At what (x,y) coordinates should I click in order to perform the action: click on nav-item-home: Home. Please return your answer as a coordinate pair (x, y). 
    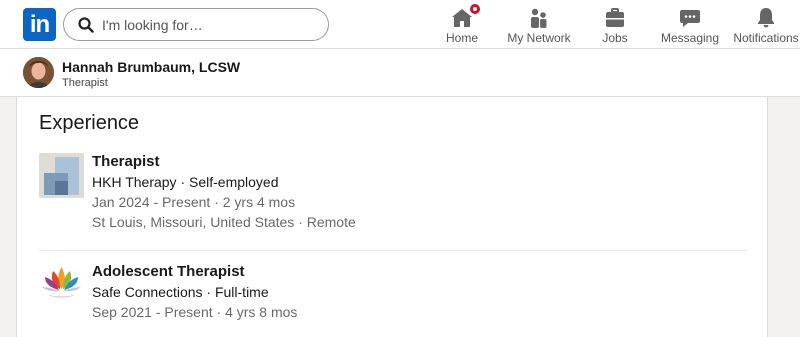
    Looking at the image, I should click on (462, 25).